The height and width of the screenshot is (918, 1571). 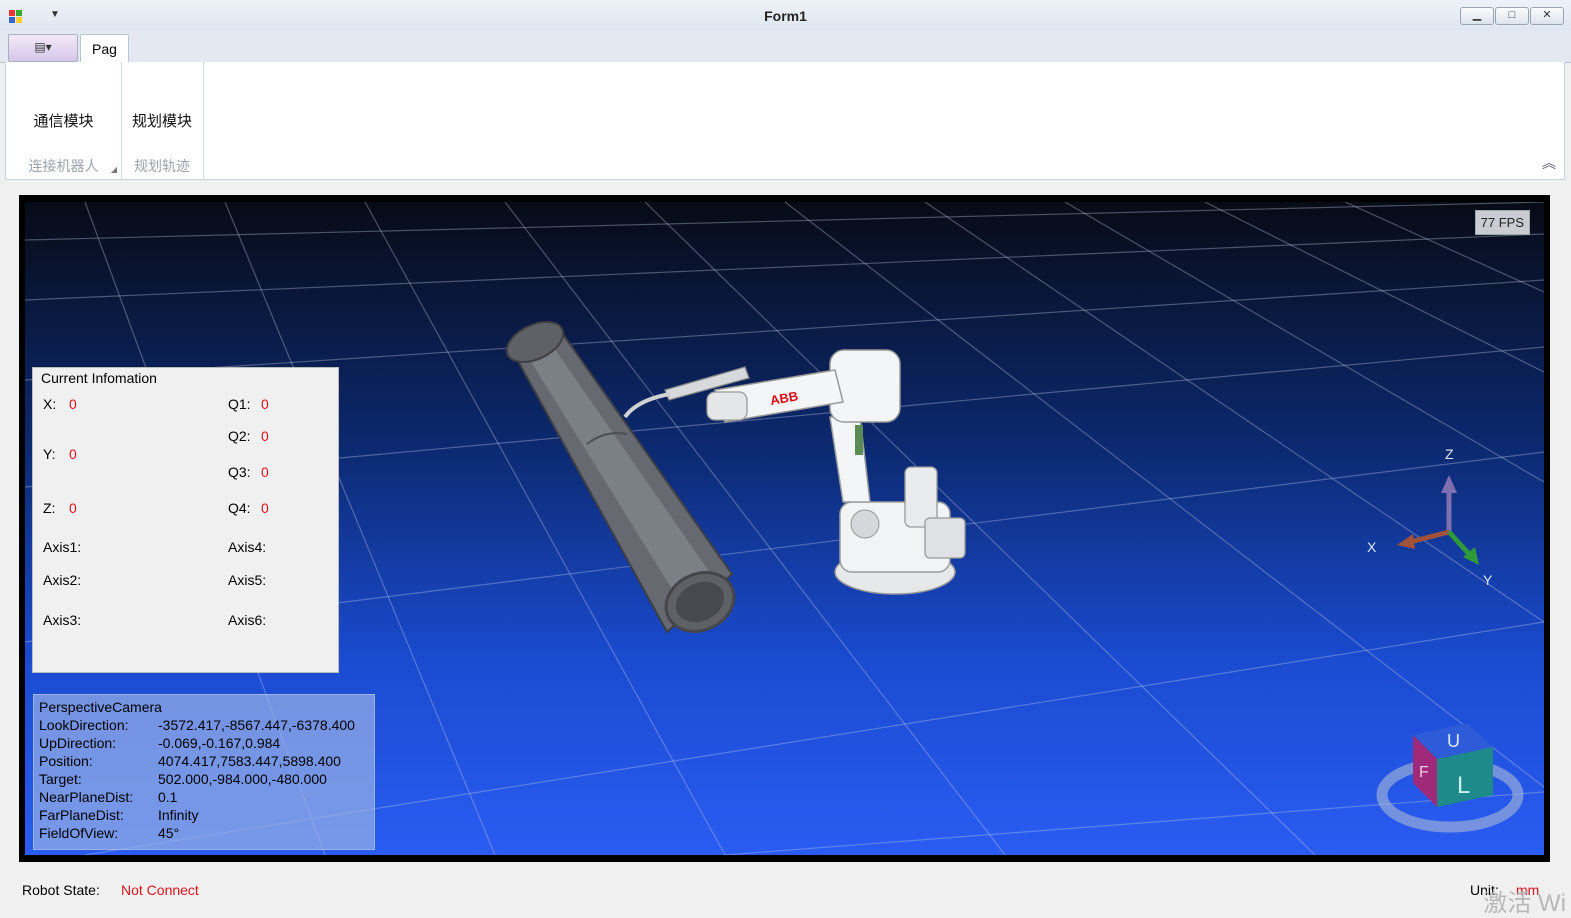 What do you see at coordinates (168, 797) in the screenshot?
I see `camera-row-value: 0.1` at bounding box center [168, 797].